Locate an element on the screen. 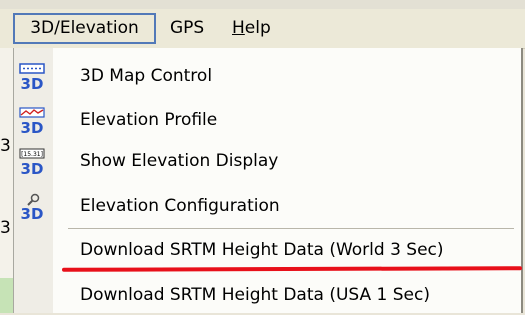 This screenshot has height=315, width=525. menu-item-3d-map-control: 3D 3D Map Control is located at coordinates (268, 76).